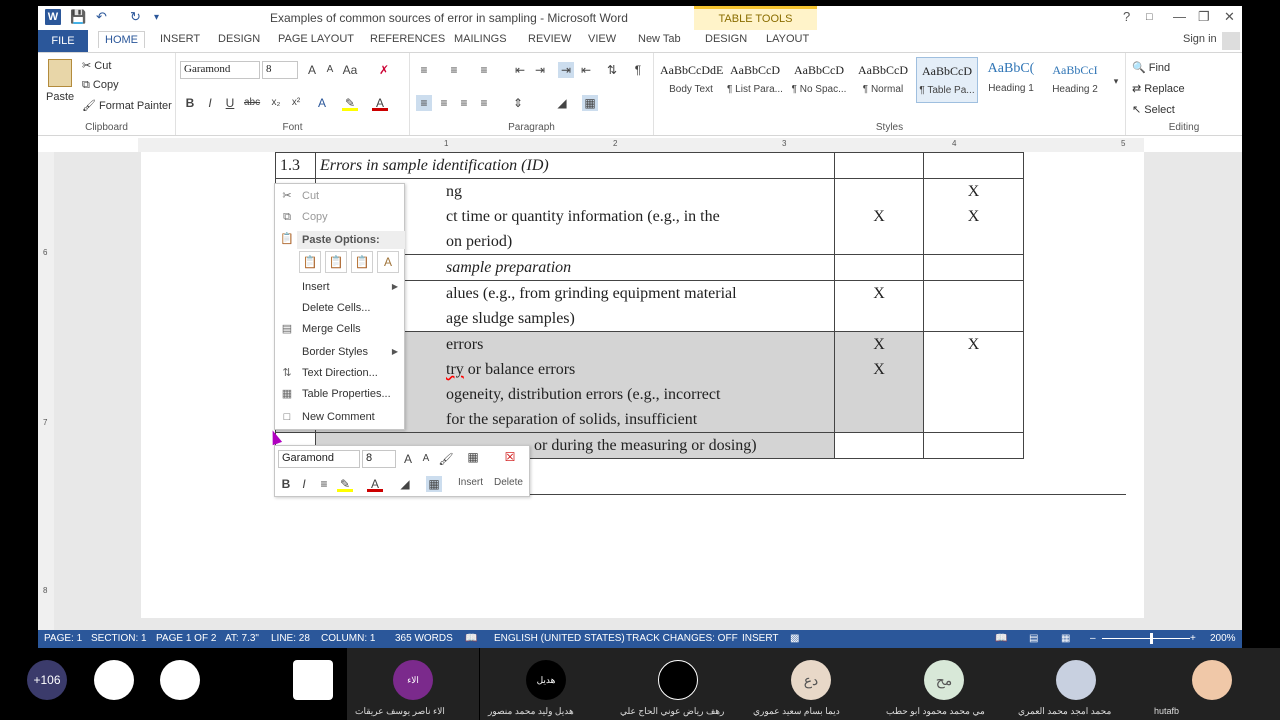 This screenshot has height=720, width=1280. What do you see at coordinates (586, 70) in the screenshot?
I see `rtl-icon: ⇤` at bounding box center [586, 70].